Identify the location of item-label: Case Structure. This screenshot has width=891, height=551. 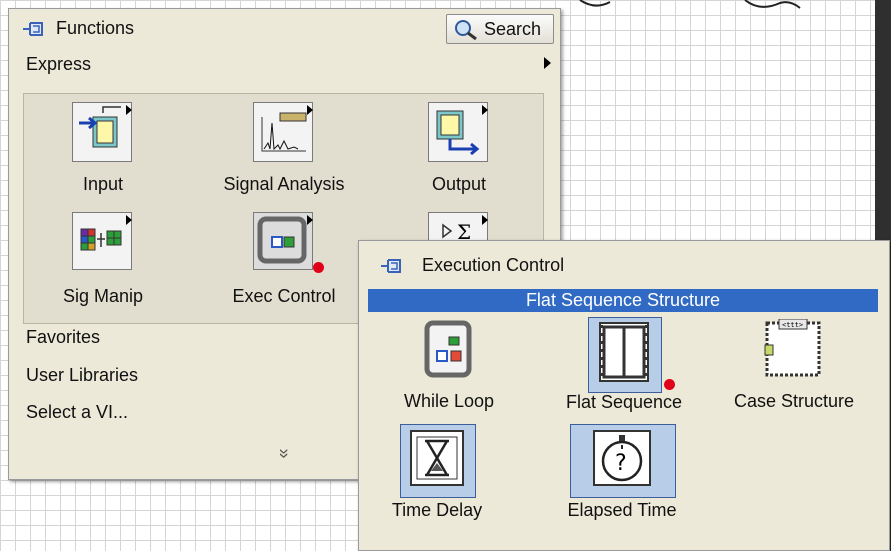
(794, 401).